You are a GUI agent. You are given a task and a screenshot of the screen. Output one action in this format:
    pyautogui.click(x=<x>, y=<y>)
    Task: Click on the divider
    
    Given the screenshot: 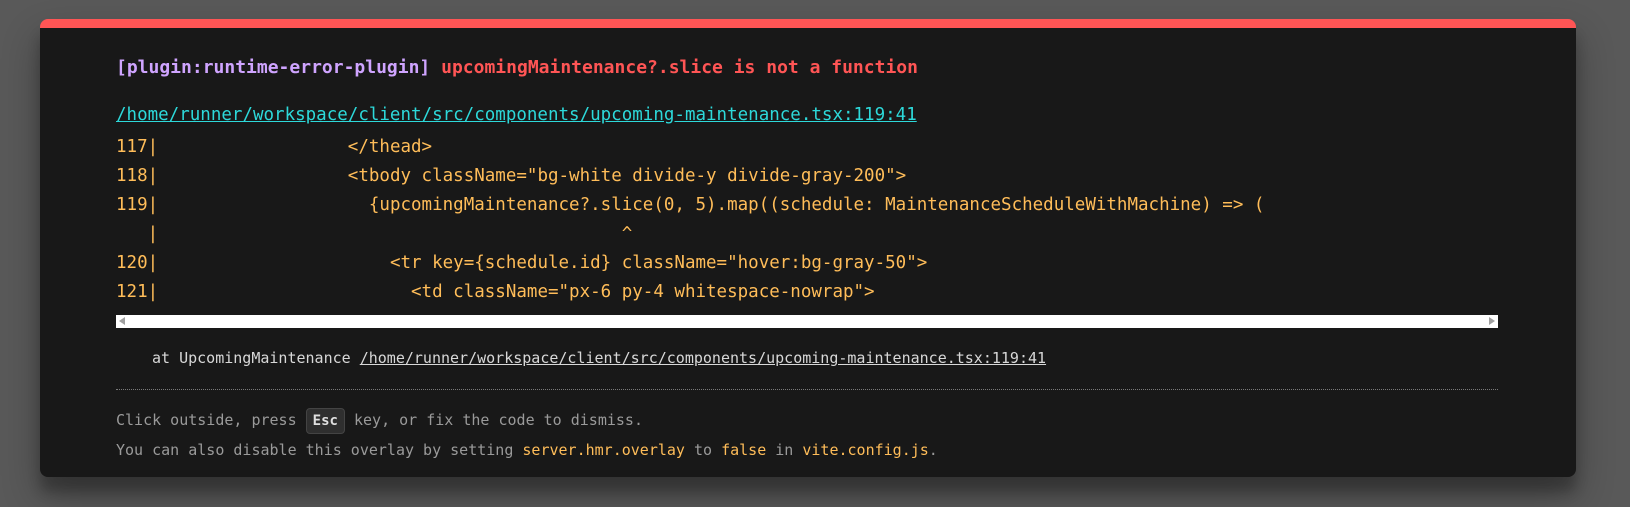 What is the action you would take?
    pyautogui.click(x=807, y=389)
    